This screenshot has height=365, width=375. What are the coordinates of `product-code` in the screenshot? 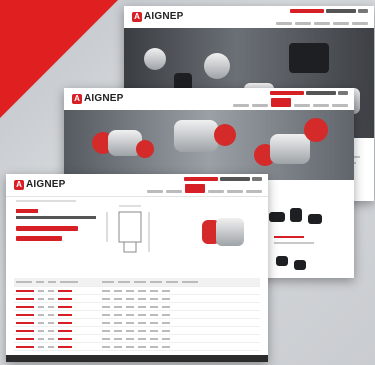 It's located at (27, 211).